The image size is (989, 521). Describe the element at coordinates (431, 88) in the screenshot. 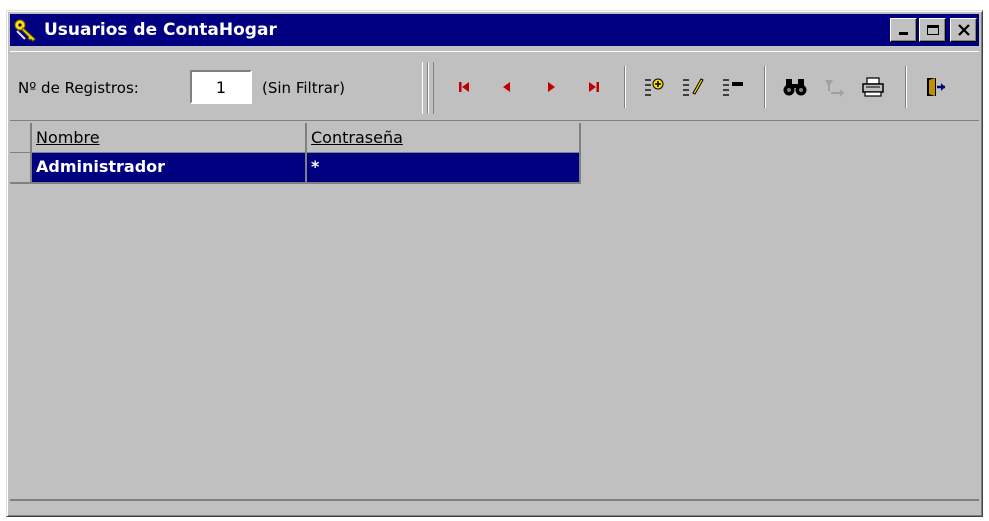

I see `toolbar-grip-secondary` at that location.